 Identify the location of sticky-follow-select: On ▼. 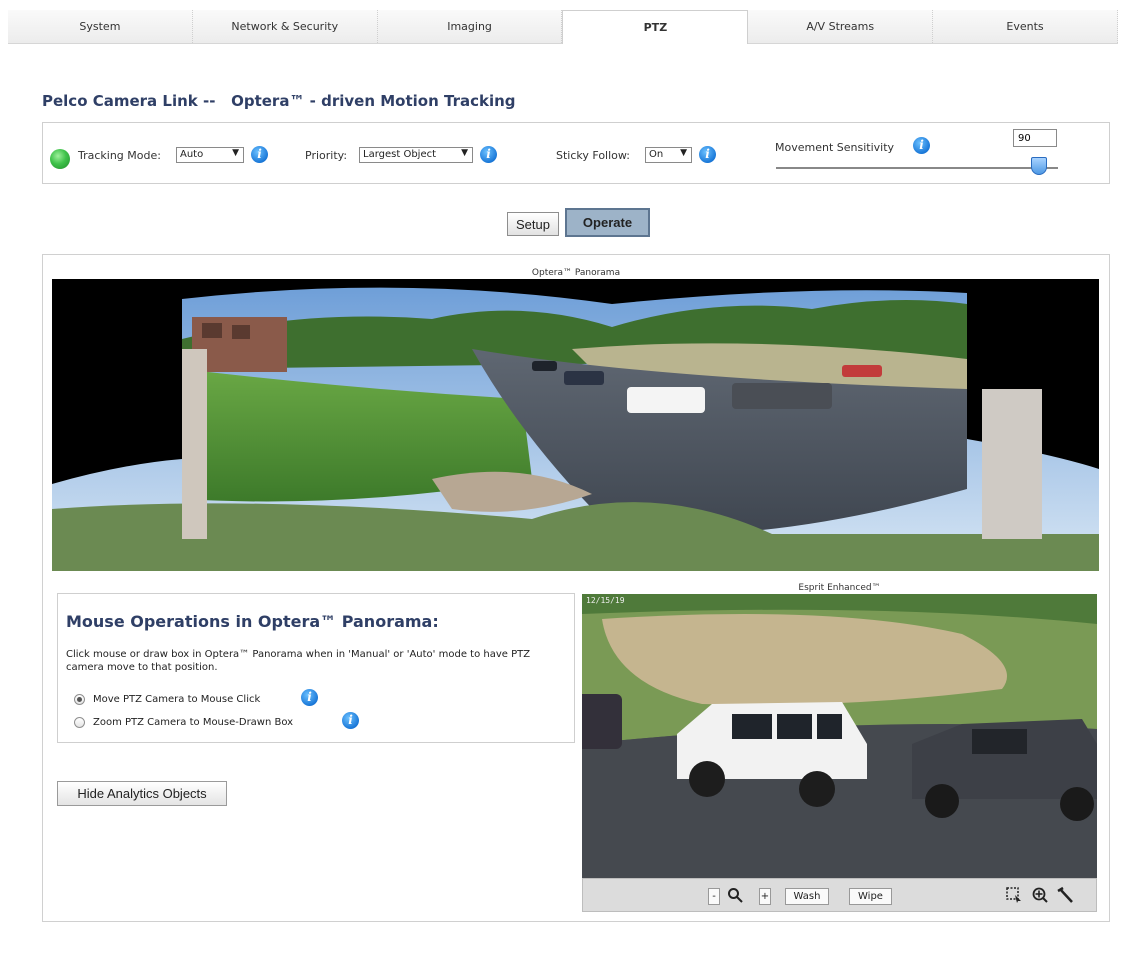
(668, 155).